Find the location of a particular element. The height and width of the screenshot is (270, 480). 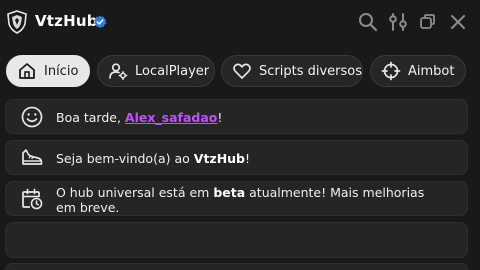

tab-aimbot: Aimbot is located at coordinates (418, 71).